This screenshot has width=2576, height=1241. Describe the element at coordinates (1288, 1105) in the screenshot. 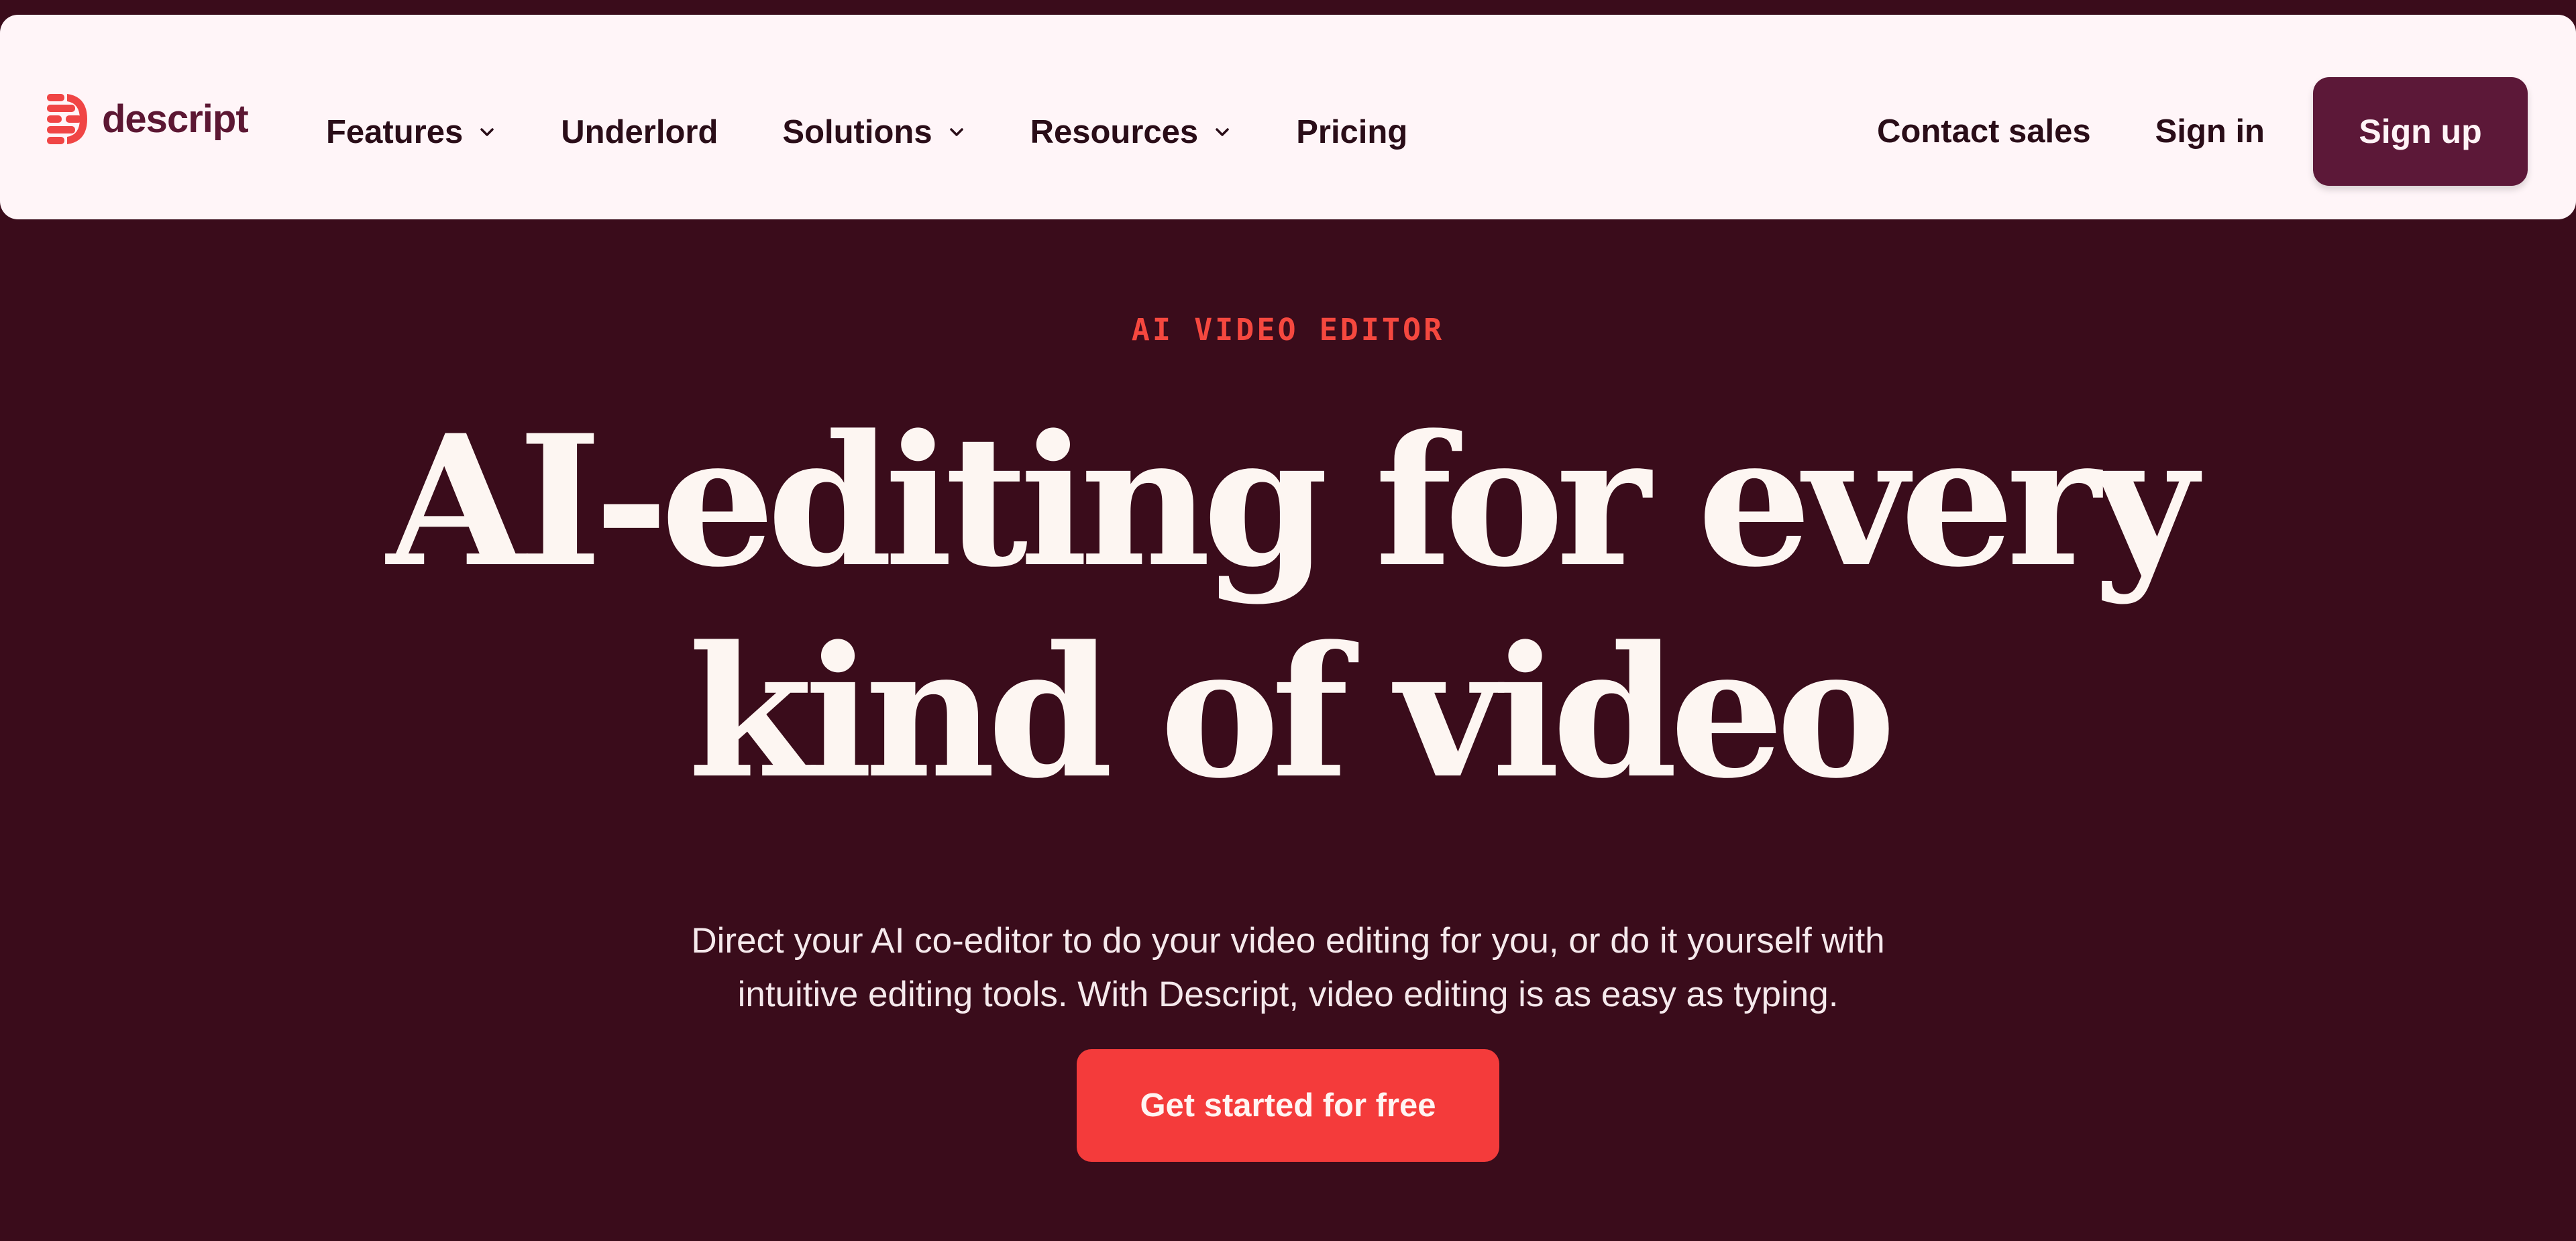

I see `get-started-button: Get started for free` at that location.